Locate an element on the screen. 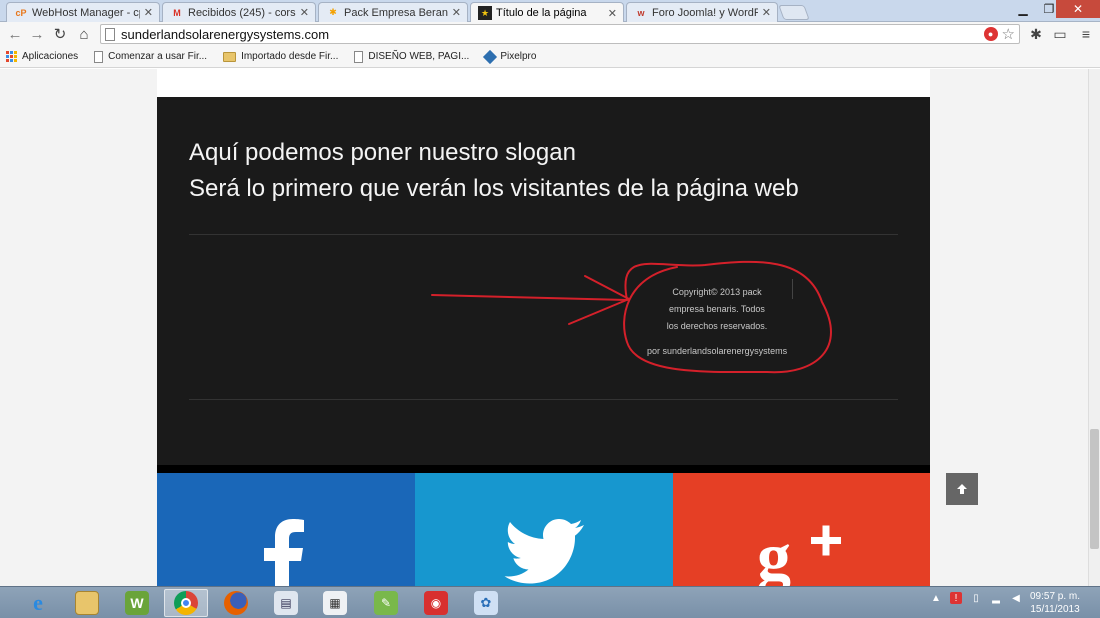 The height and width of the screenshot is (618, 1100). internet-explorer-icon: e is located at coordinates (38, 602).